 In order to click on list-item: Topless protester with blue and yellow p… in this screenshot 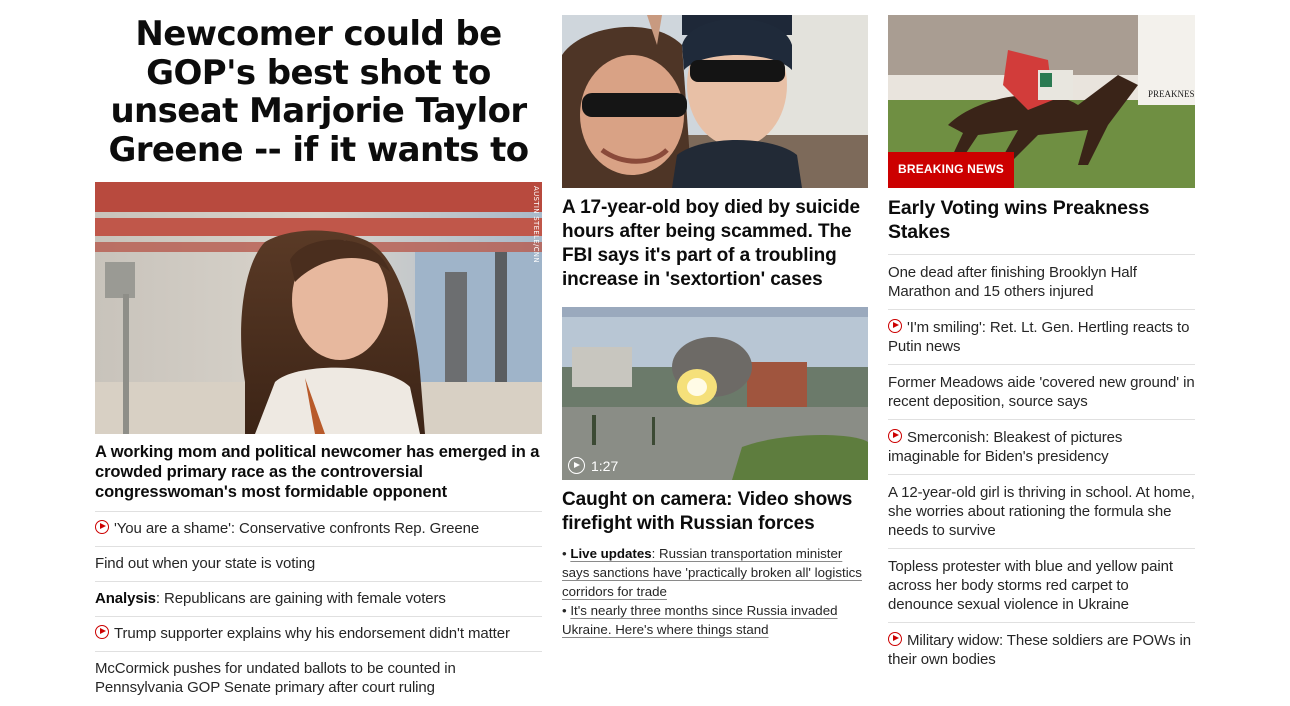, I will do `click(1041, 585)`.